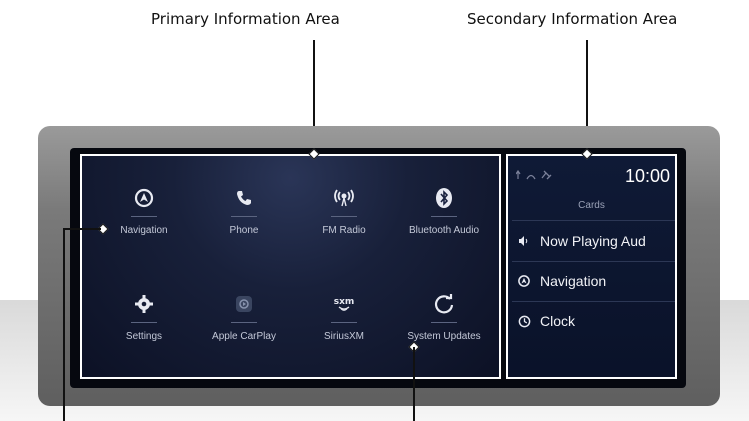 This screenshot has height=421, width=749. I want to click on system-updates-callout-line, so click(414, 384).